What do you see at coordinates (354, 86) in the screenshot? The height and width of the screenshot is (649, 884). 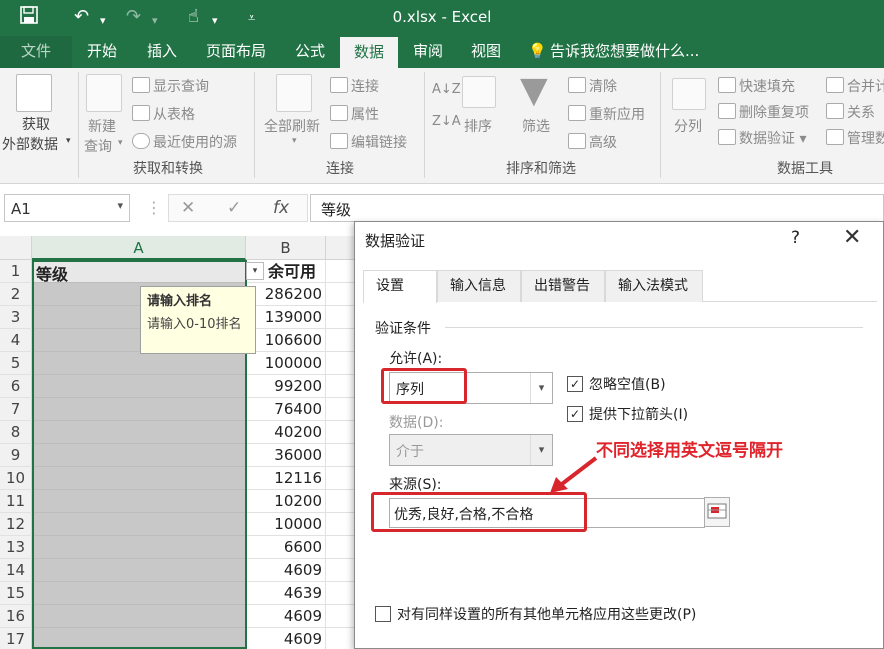 I see `connections-button: 连接` at bounding box center [354, 86].